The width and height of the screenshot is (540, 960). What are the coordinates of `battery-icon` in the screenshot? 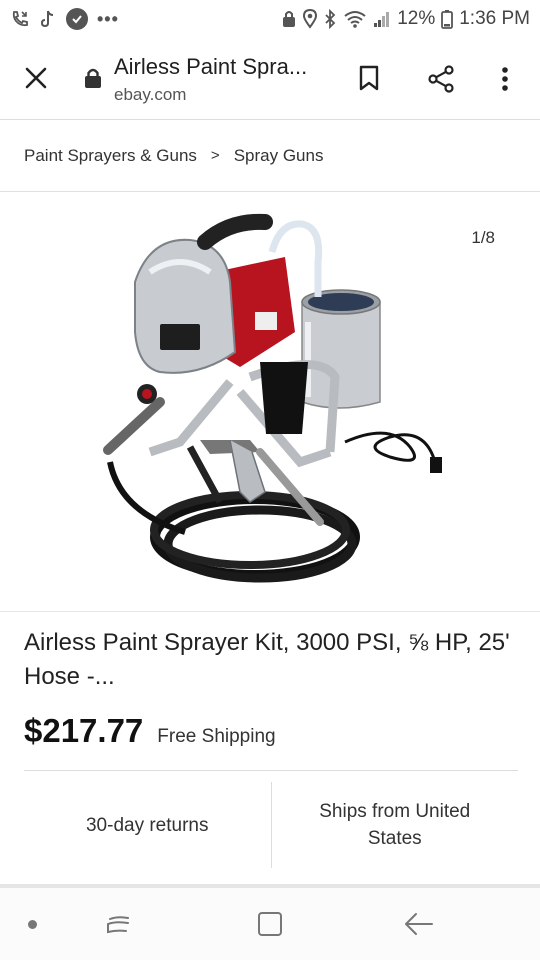 It's located at (447, 19).